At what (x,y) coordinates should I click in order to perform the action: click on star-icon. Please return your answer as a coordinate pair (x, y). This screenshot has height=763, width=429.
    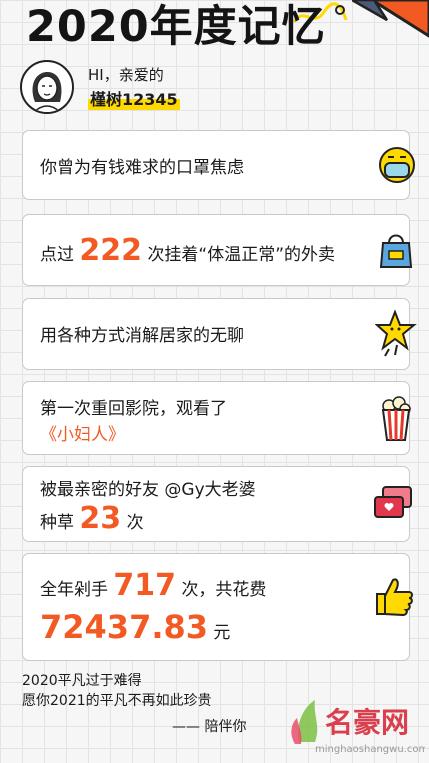
    Looking at the image, I should click on (396, 333).